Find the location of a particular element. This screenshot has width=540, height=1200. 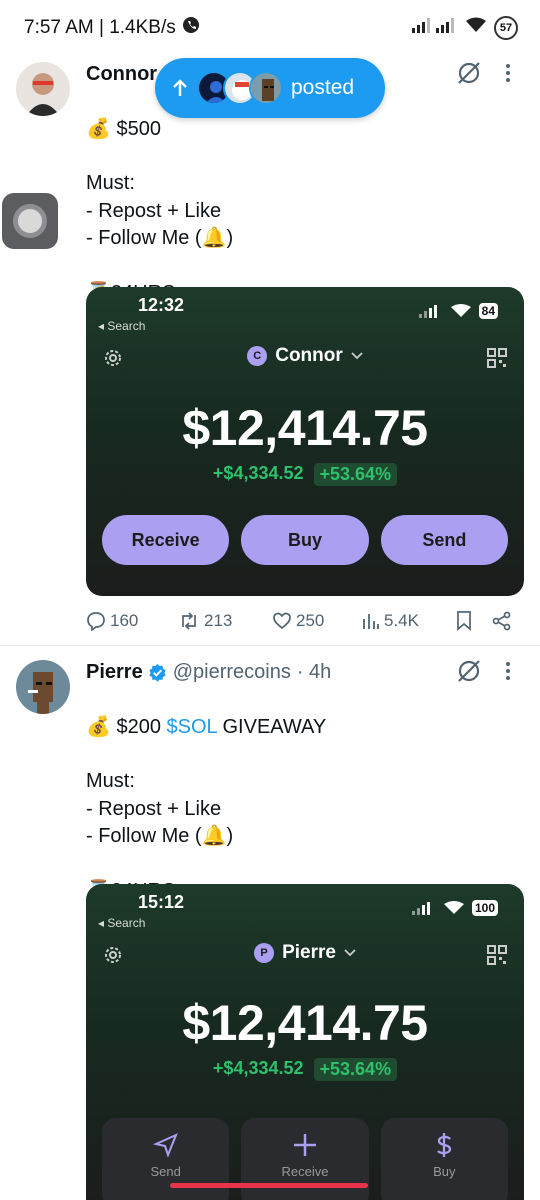

bookmark-icon is located at coordinates (464, 621).